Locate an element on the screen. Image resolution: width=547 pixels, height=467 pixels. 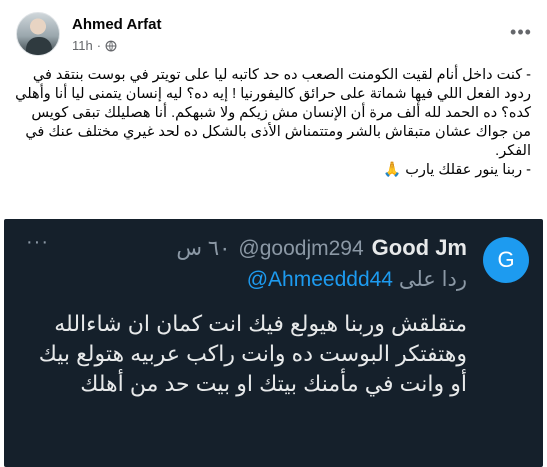
reply-mention: @Ahmeeddd44 is located at coordinates (319, 279).